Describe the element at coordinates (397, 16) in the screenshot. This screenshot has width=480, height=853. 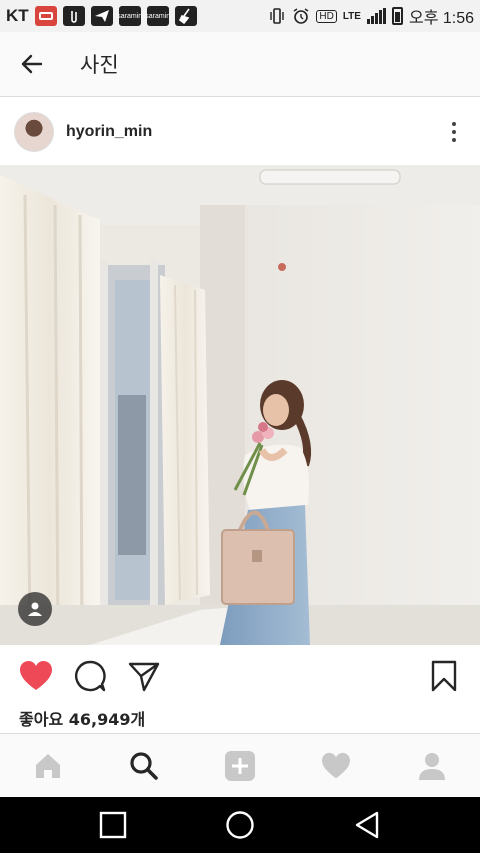
I see `battery-icon` at that location.